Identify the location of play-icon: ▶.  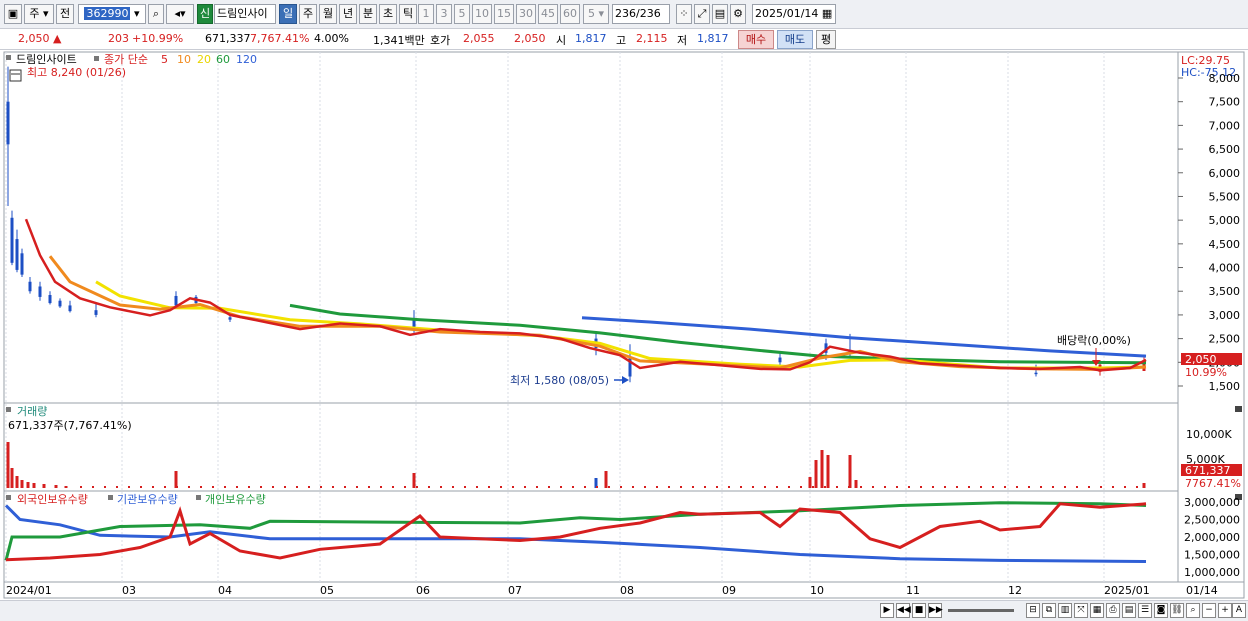
(887, 610).